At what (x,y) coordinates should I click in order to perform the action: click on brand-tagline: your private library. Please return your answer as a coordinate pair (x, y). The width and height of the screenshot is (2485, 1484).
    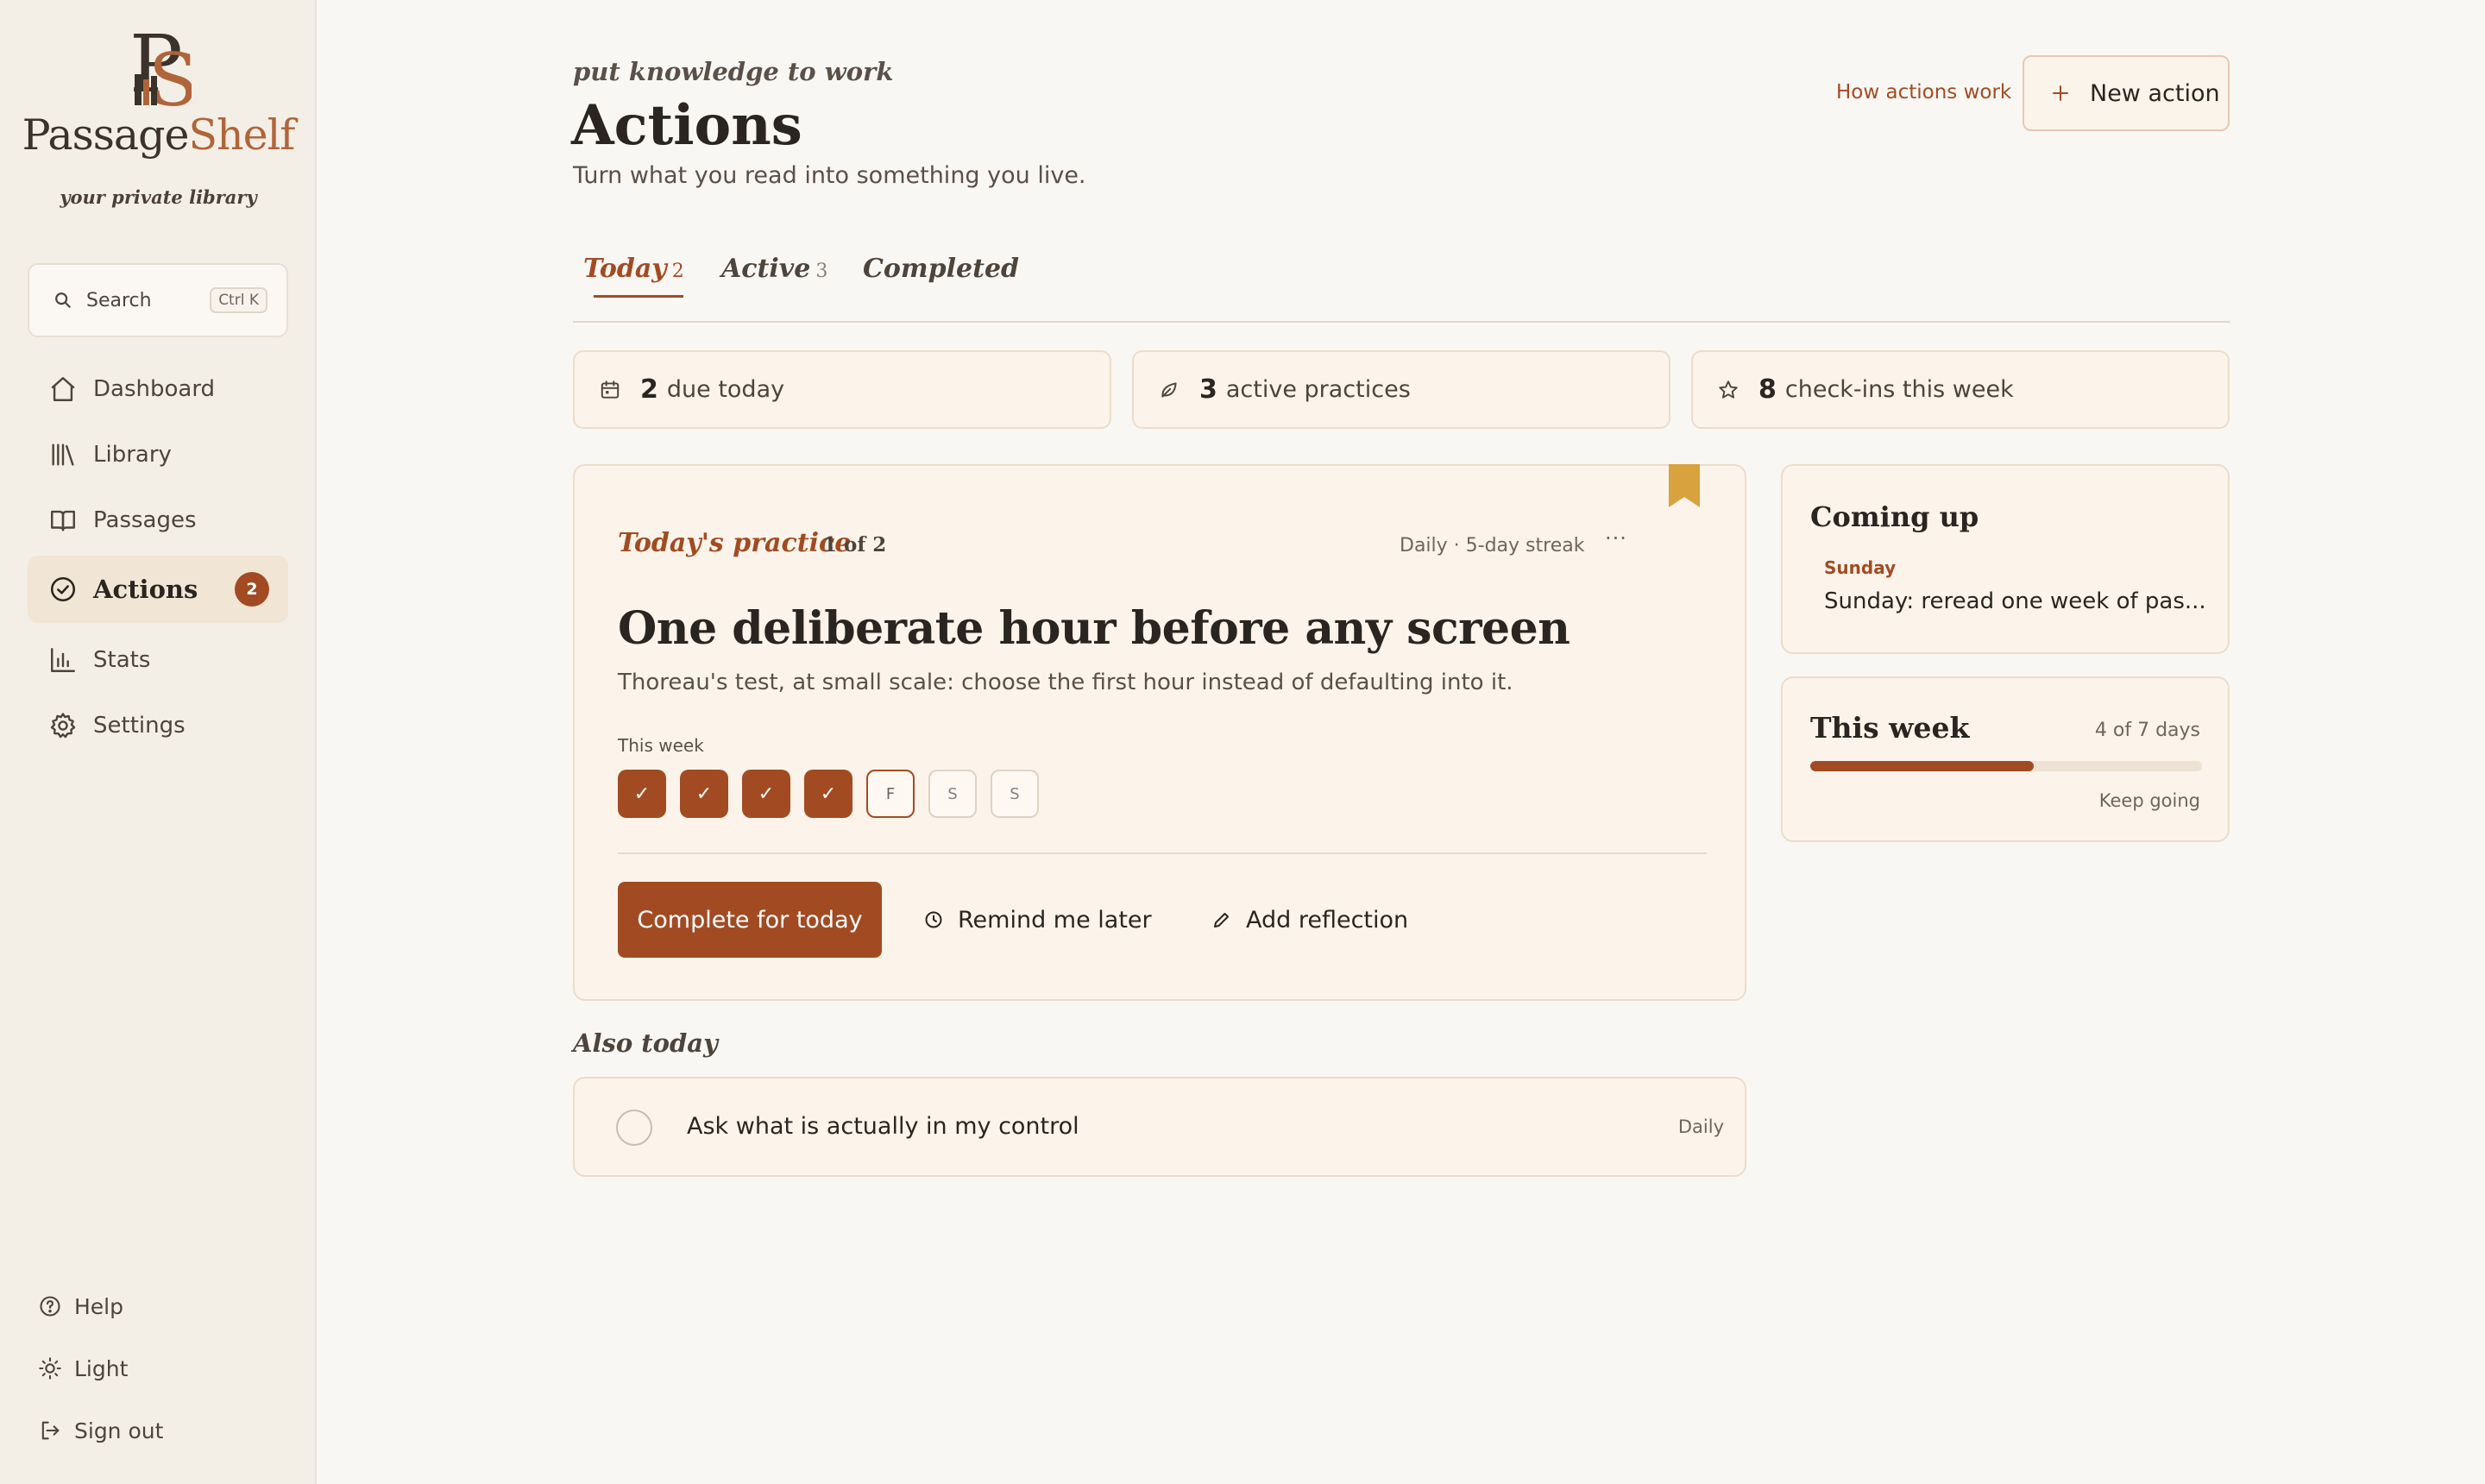
    Looking at the image, I should click on (158, 197).